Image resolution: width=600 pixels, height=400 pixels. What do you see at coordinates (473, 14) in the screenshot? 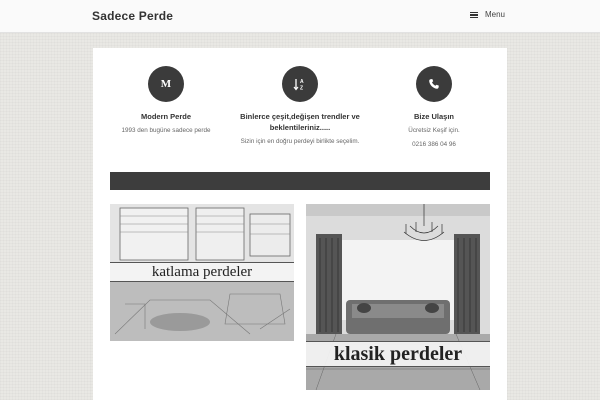
I see `hamburger-icon` at bounding box center [473, 14].